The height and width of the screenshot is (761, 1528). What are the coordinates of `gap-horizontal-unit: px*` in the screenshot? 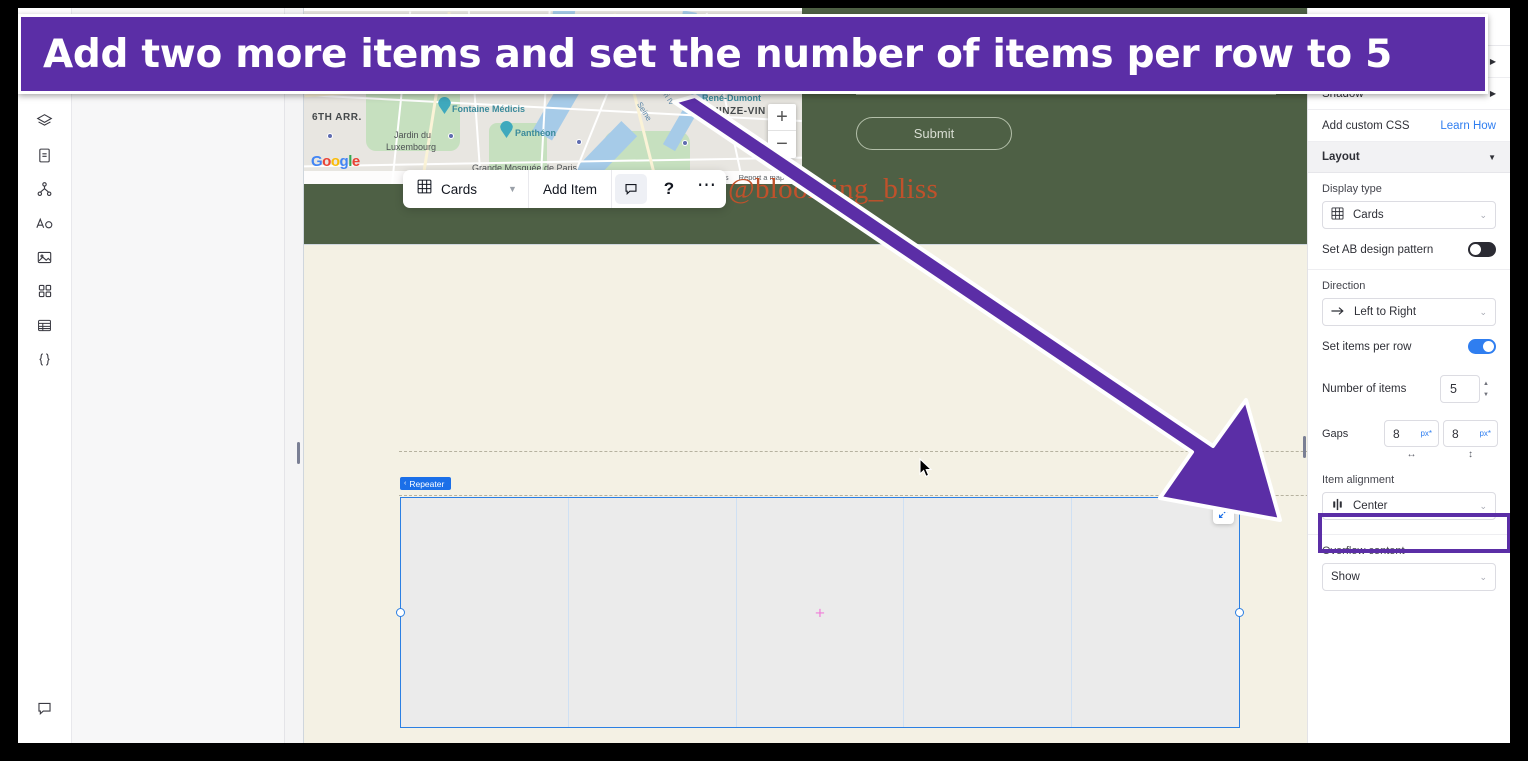 It's located at (1426, 433).